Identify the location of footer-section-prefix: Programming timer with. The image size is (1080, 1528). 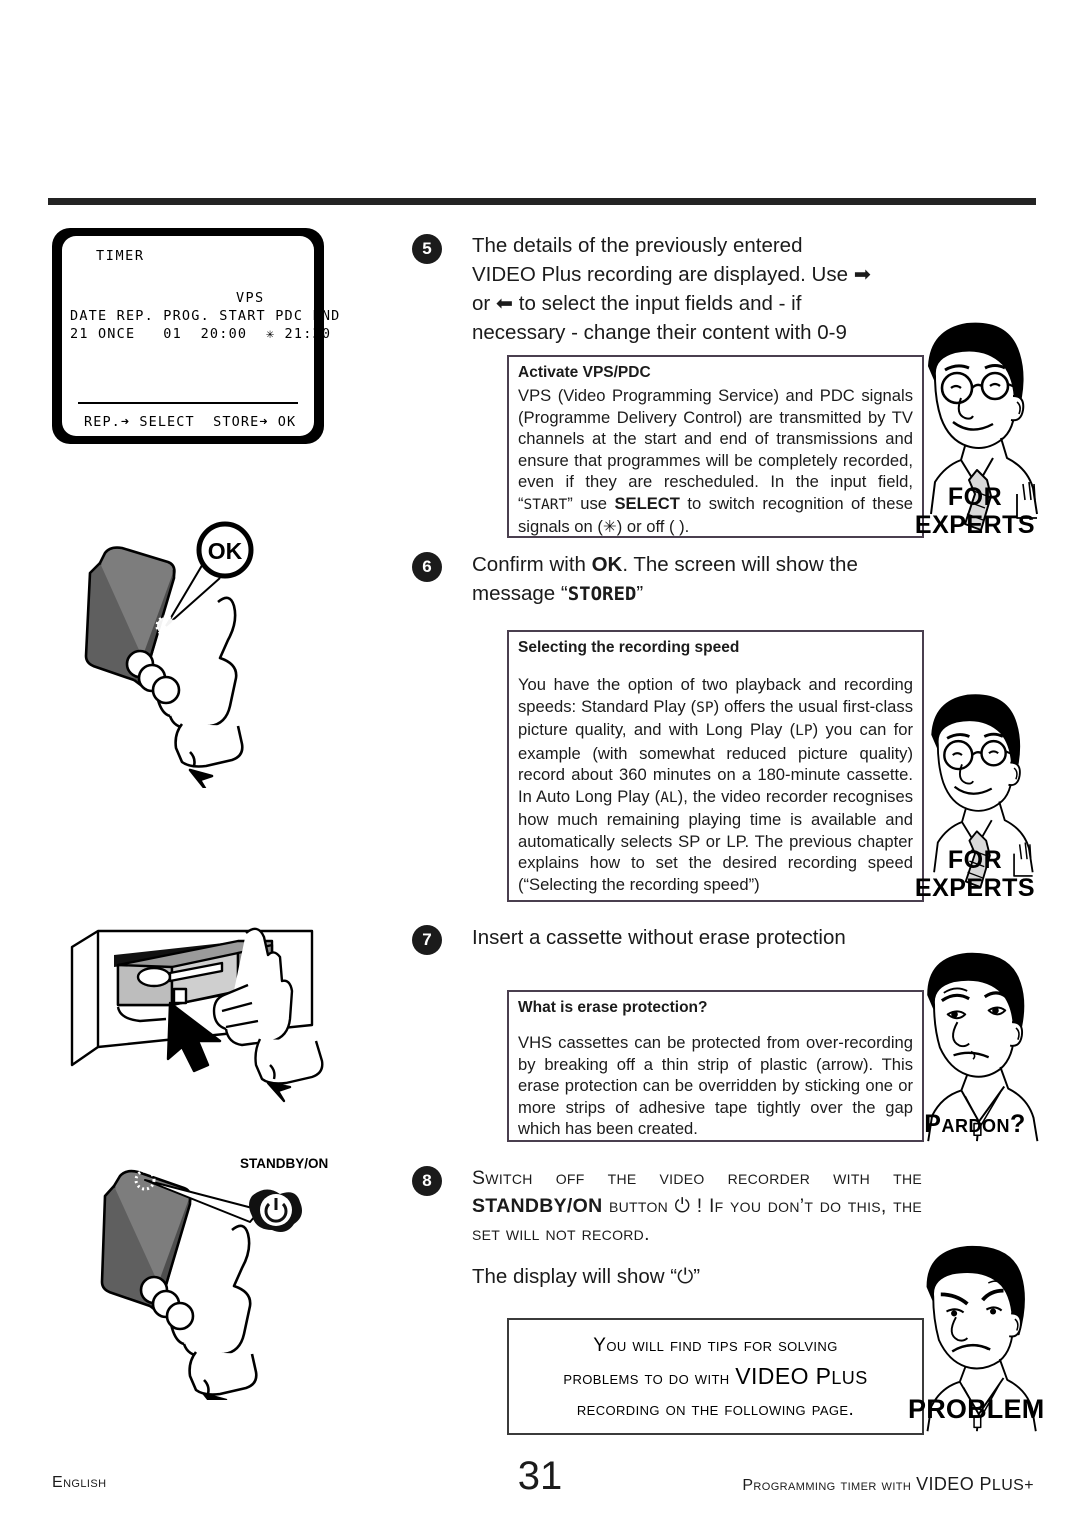
(829, 1485).